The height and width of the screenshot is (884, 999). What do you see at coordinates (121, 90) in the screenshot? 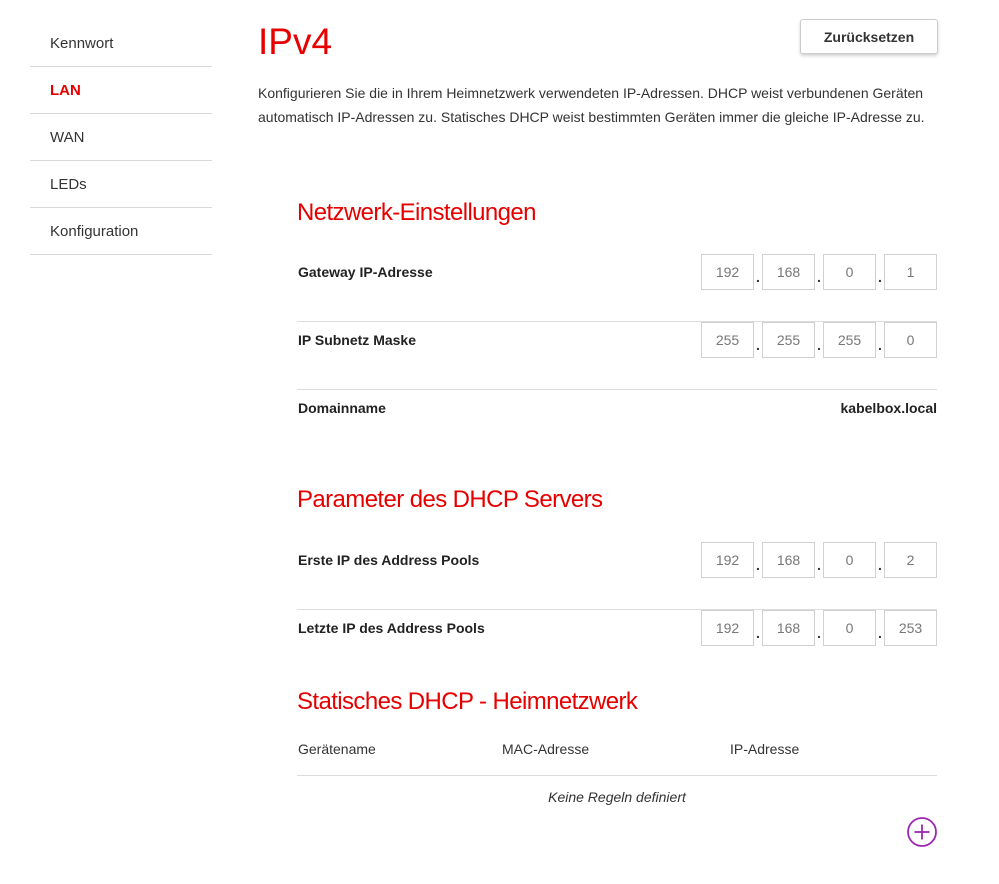
I see `sidebar-item-lan: LAN` at bounding box center [121, 90].